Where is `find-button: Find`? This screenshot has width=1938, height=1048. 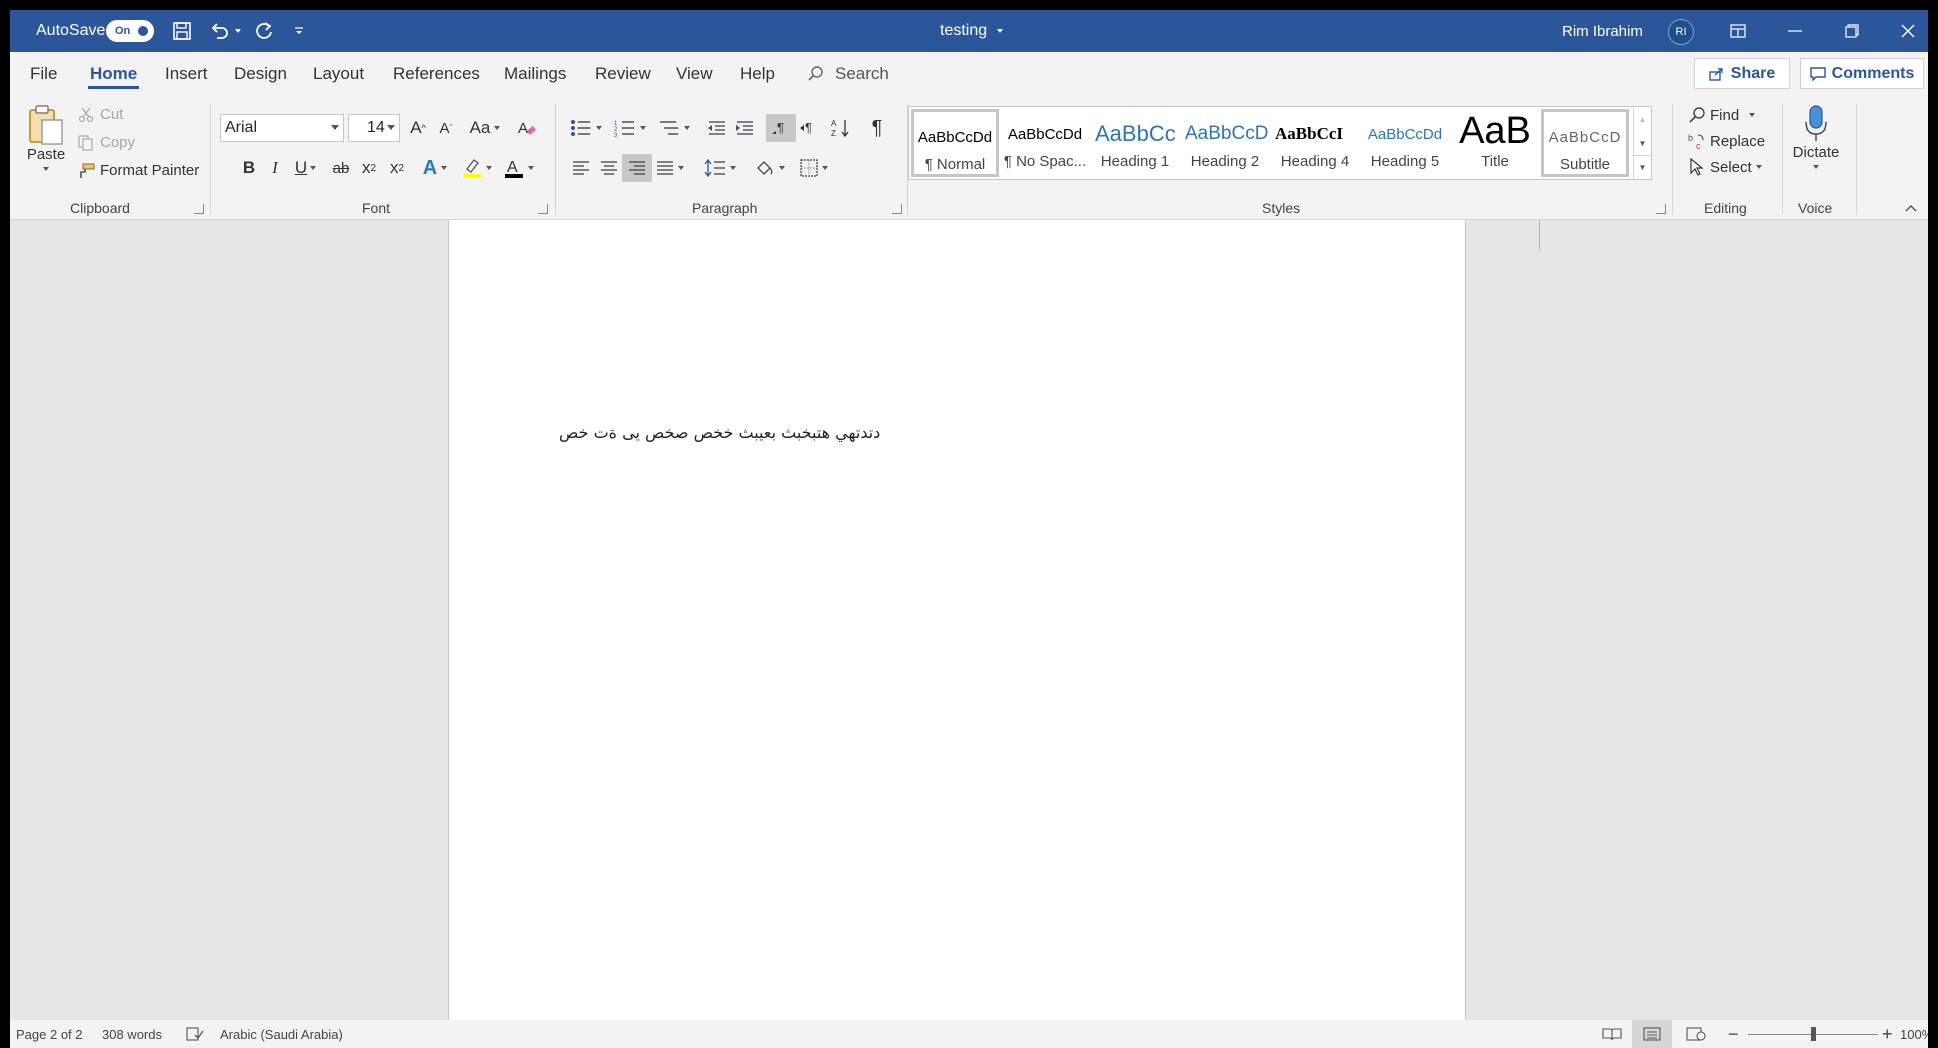 find-button: Find is located at coordinates (1722, 115).